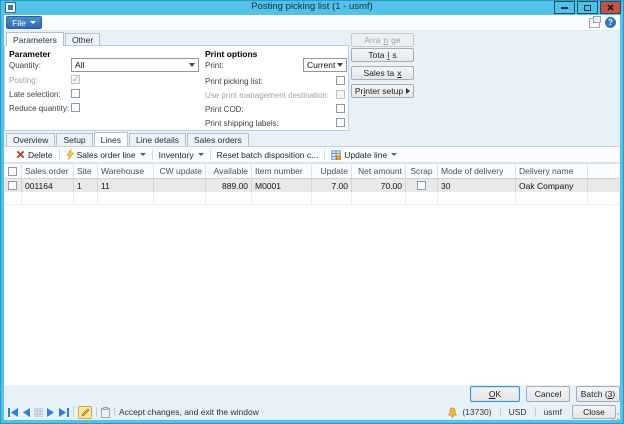 The width and height of the screenshot is (624, 424). What do you see at coordinates (332, 171) in the screenshot?
I see `col-update: Update` at bounding box center [332, 171].